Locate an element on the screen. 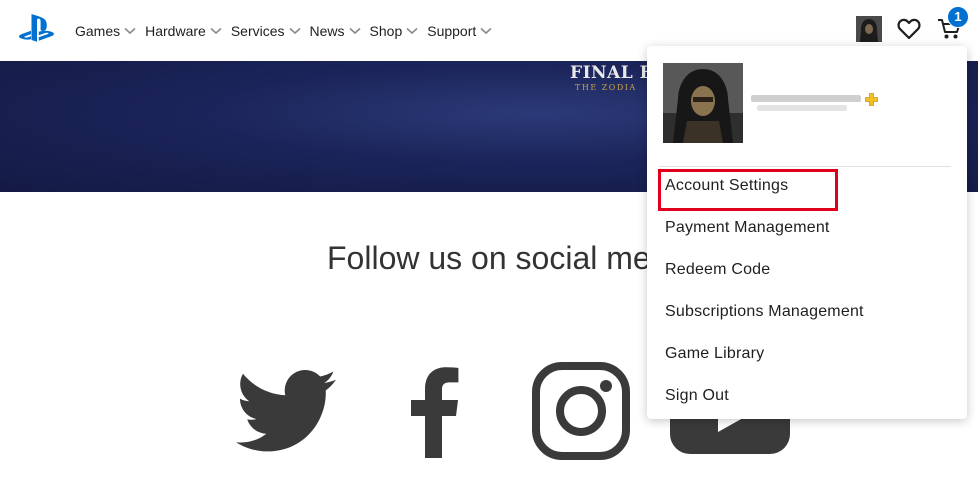 The height and width of the screenshot is (483, 978). twitter-icon is located at coordinates (286, 411).